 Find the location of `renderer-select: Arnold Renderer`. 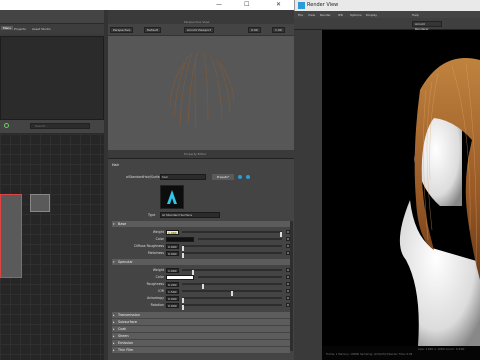

renderer-select: Arnold Renderer is located at coordinates (427, 26).